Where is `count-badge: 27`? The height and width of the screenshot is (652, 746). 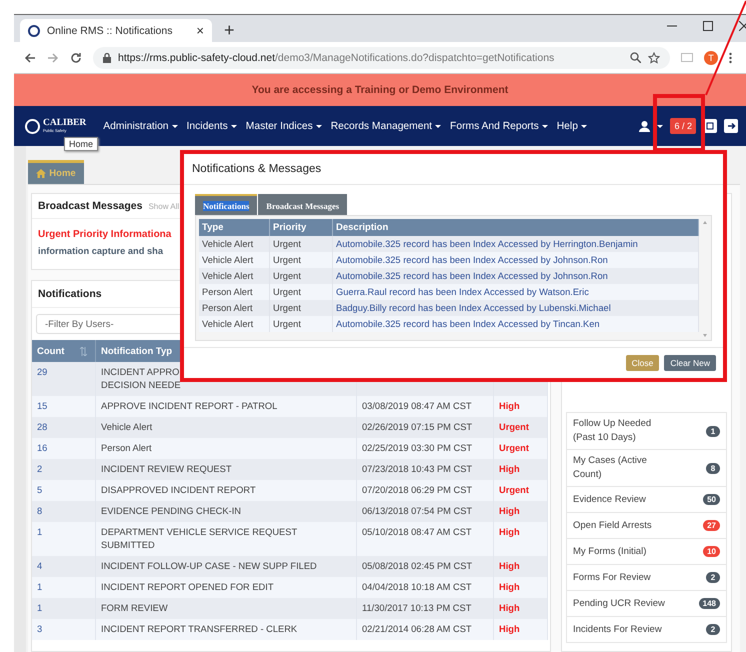
count-badge: 27 is located at coordinates (711, 525).